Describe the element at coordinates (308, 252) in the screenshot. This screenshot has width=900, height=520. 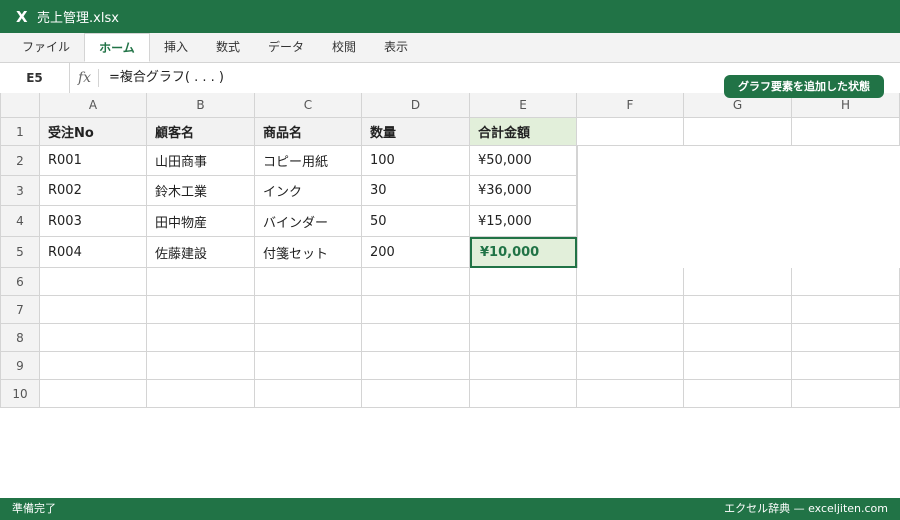
I see `cell-c5: 付箋セット` at that location.